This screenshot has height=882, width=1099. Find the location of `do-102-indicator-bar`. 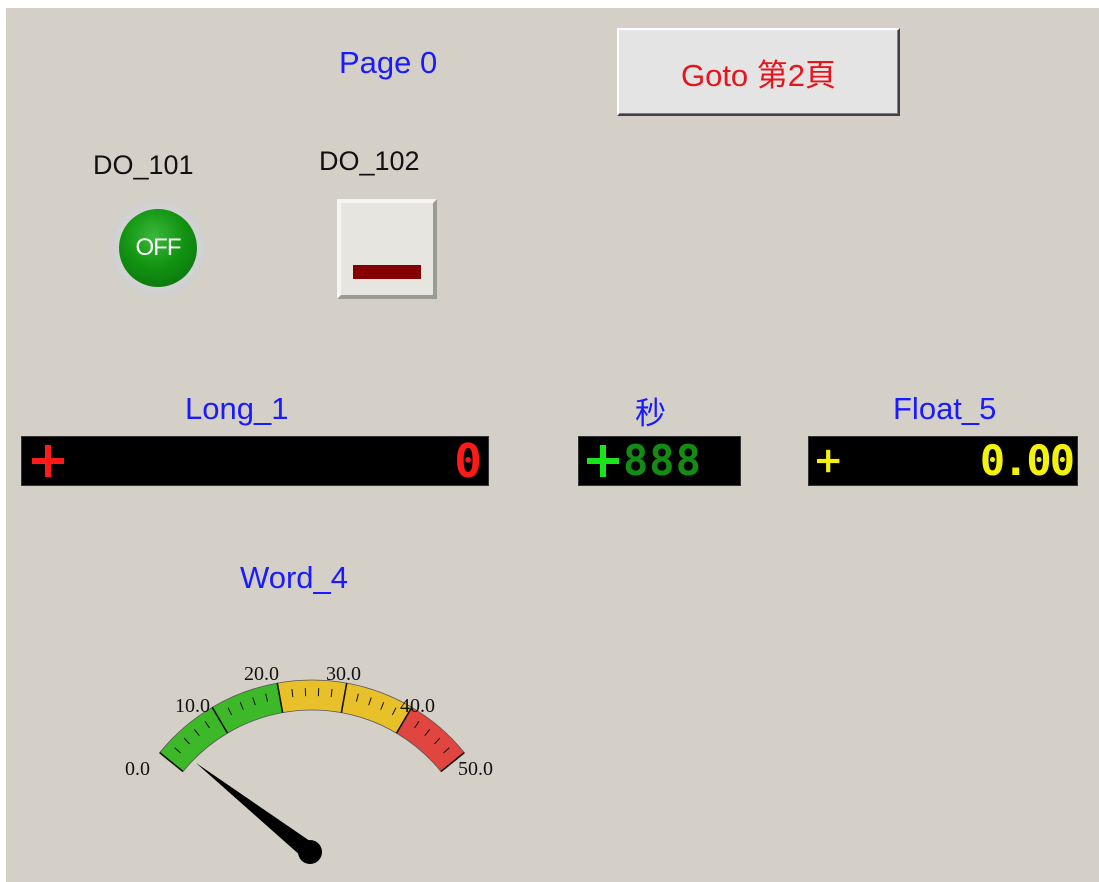

do-102-indicator-bar is located at coordinates (387, 272).